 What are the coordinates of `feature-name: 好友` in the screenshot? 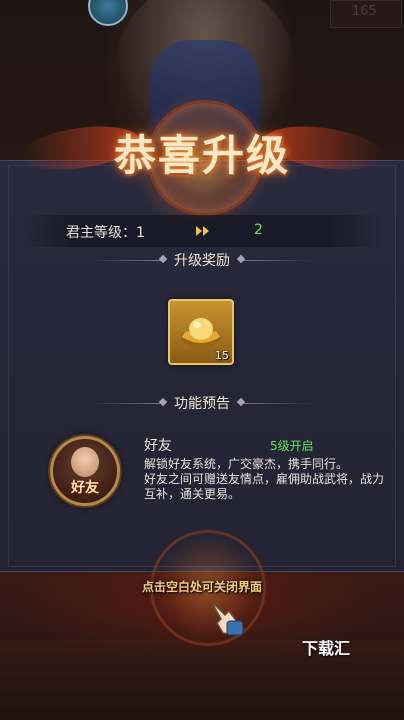 It's located at (158, 446).